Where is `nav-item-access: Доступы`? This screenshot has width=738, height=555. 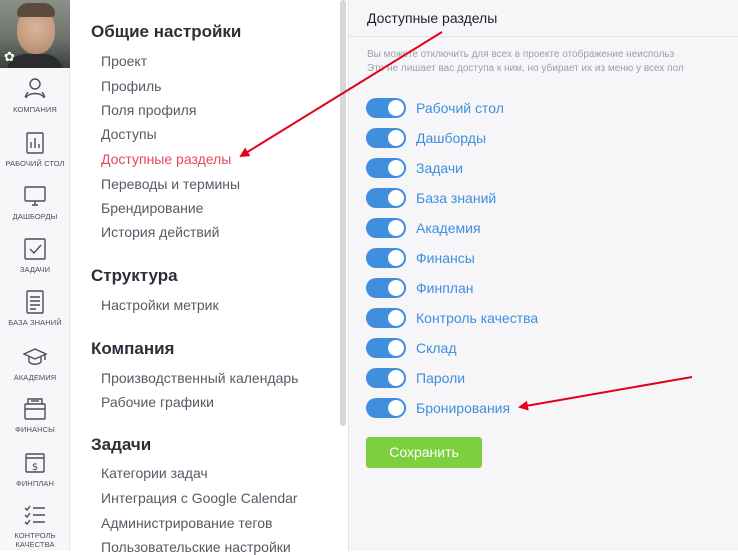 nav-item-access: Доступы is located at coordinates (129, 134).